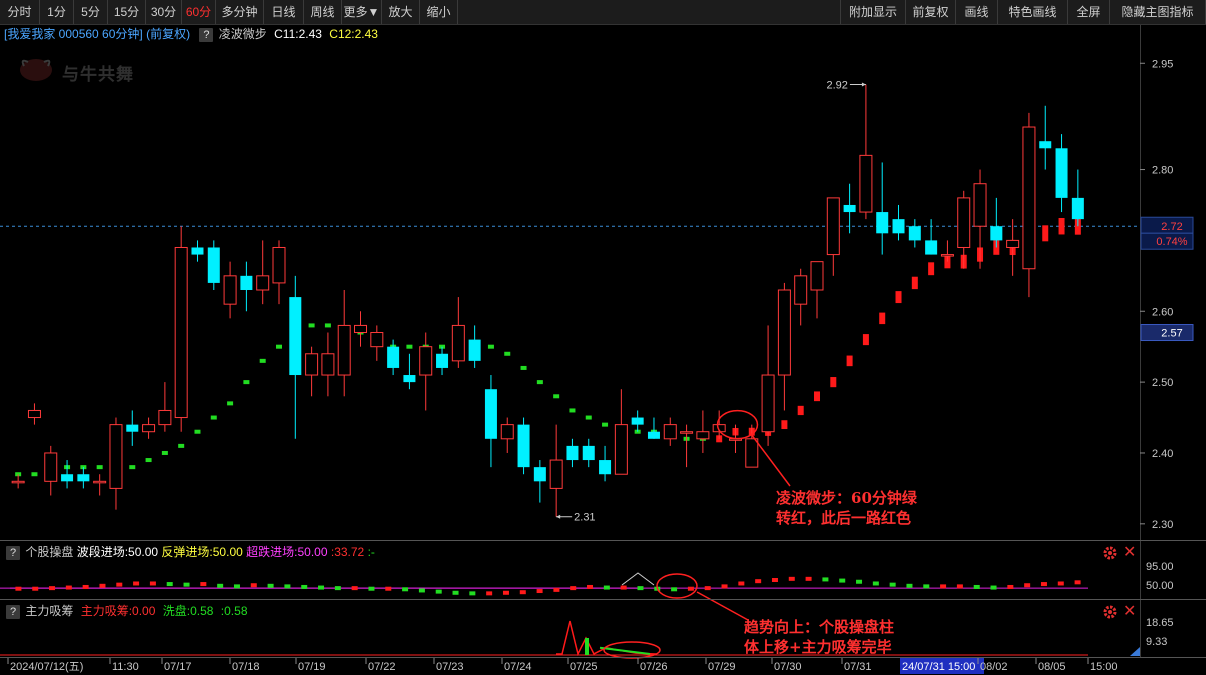 The image size is (1206, 675). Describe the element at coordinates (243, 34) in the screenshot. I see `indicator-name: 凌波微步` at that location.